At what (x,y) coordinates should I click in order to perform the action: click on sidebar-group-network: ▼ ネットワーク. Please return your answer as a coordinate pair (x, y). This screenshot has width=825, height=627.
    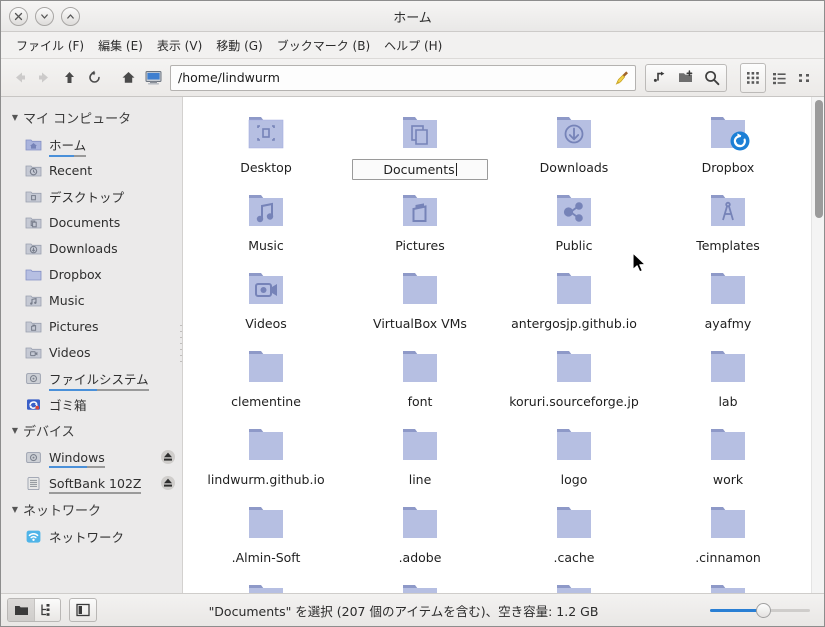
    Looking at the image, I should click on (91, 509).